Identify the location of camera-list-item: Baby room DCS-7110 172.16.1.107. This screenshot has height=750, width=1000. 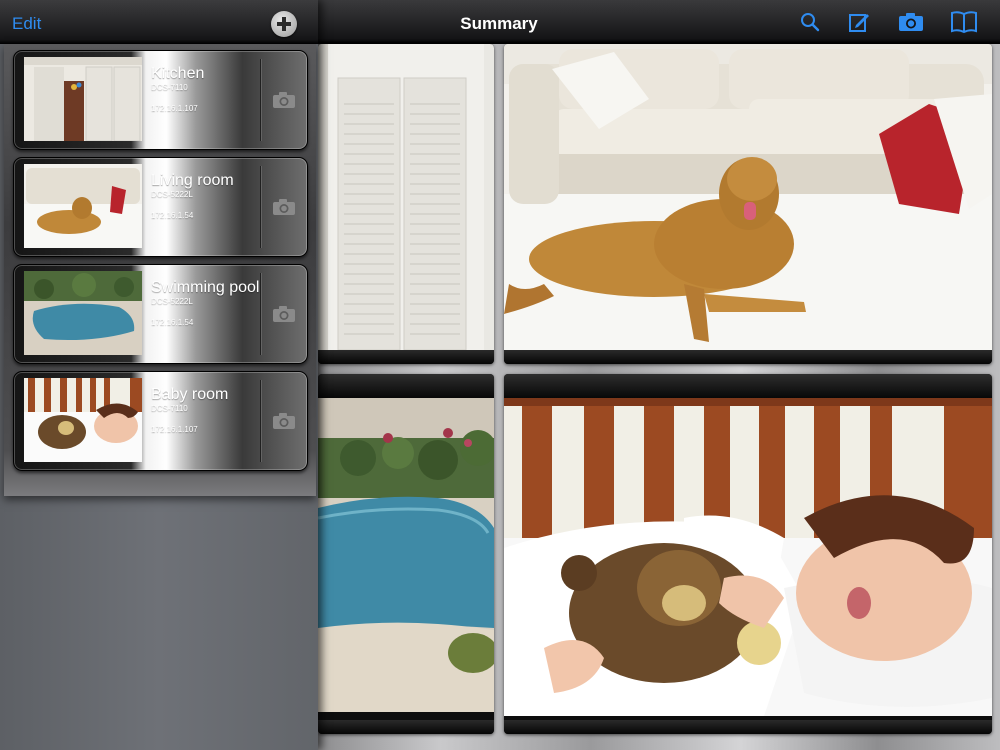
(160, 421).